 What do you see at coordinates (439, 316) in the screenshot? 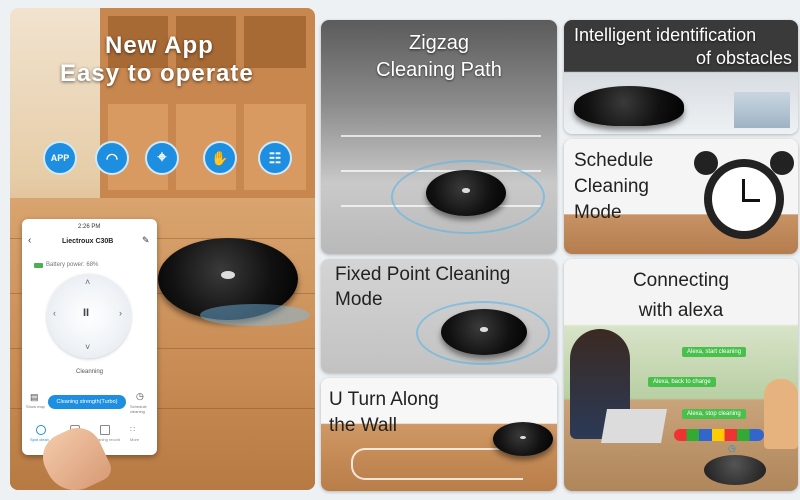
I see `fixed-point-panel: Fixed Point Cleaning Mode` at bounding box center [439, 316].